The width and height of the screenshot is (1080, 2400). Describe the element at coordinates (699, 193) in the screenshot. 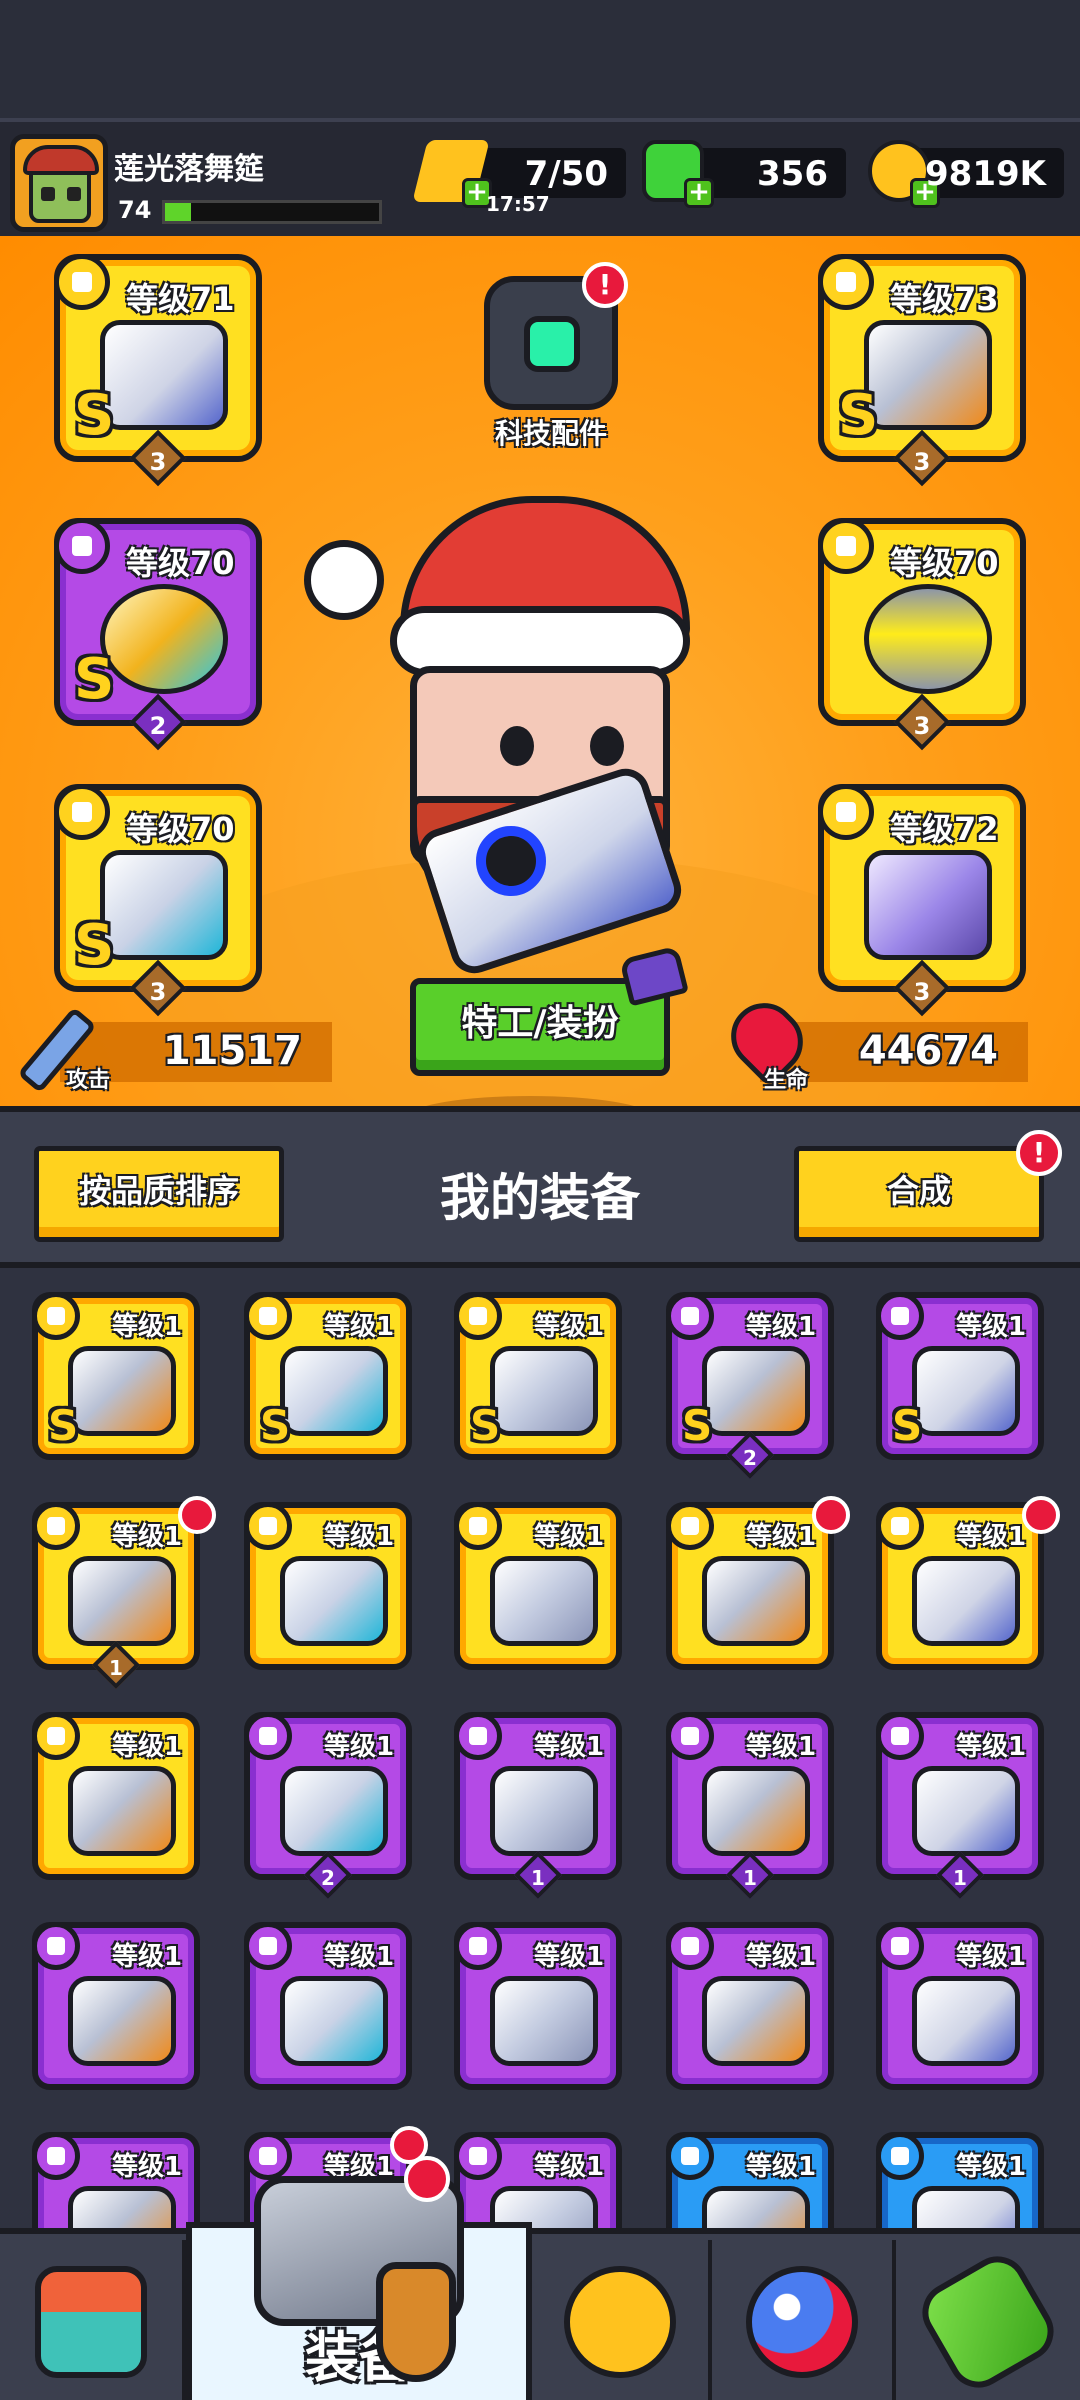

I see `add-gems-button: +` at that location.